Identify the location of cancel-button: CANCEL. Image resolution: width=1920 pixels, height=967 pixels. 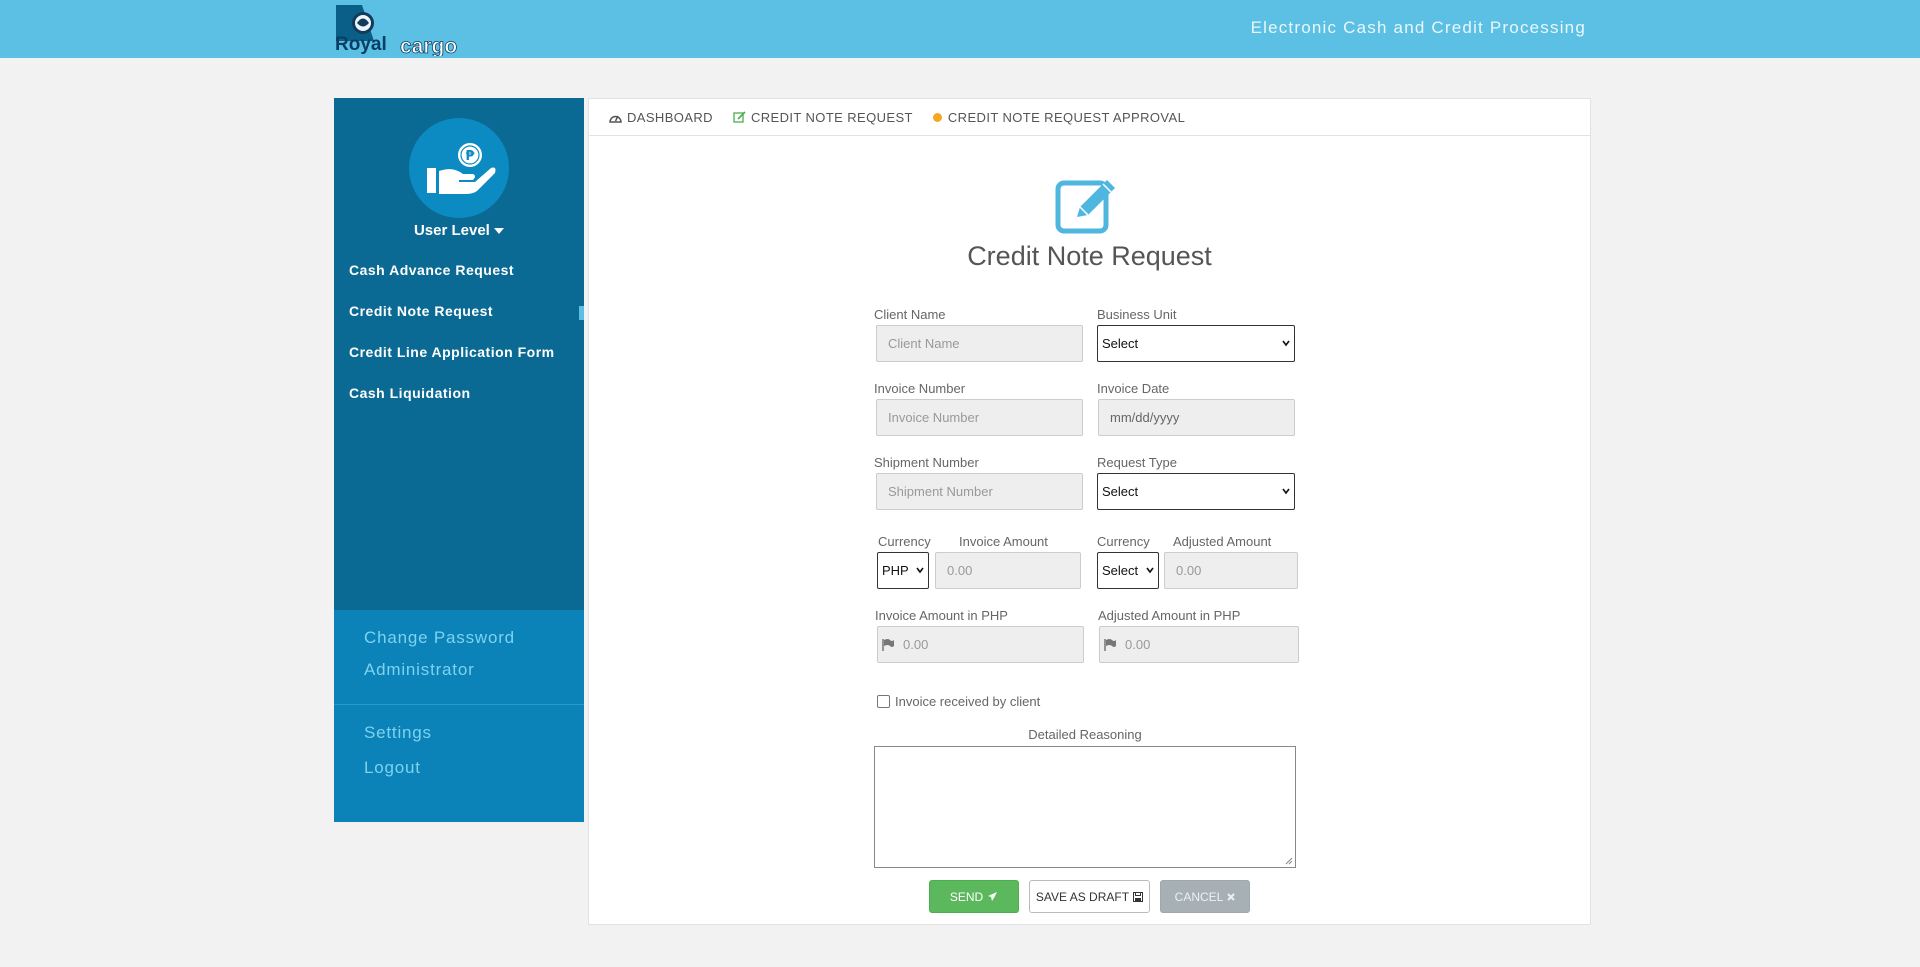
(1205, 896).